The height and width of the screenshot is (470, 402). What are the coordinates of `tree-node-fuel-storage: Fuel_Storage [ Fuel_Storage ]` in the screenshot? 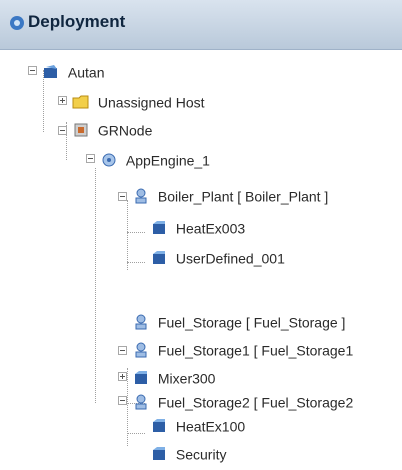 It's located at (238, 321).